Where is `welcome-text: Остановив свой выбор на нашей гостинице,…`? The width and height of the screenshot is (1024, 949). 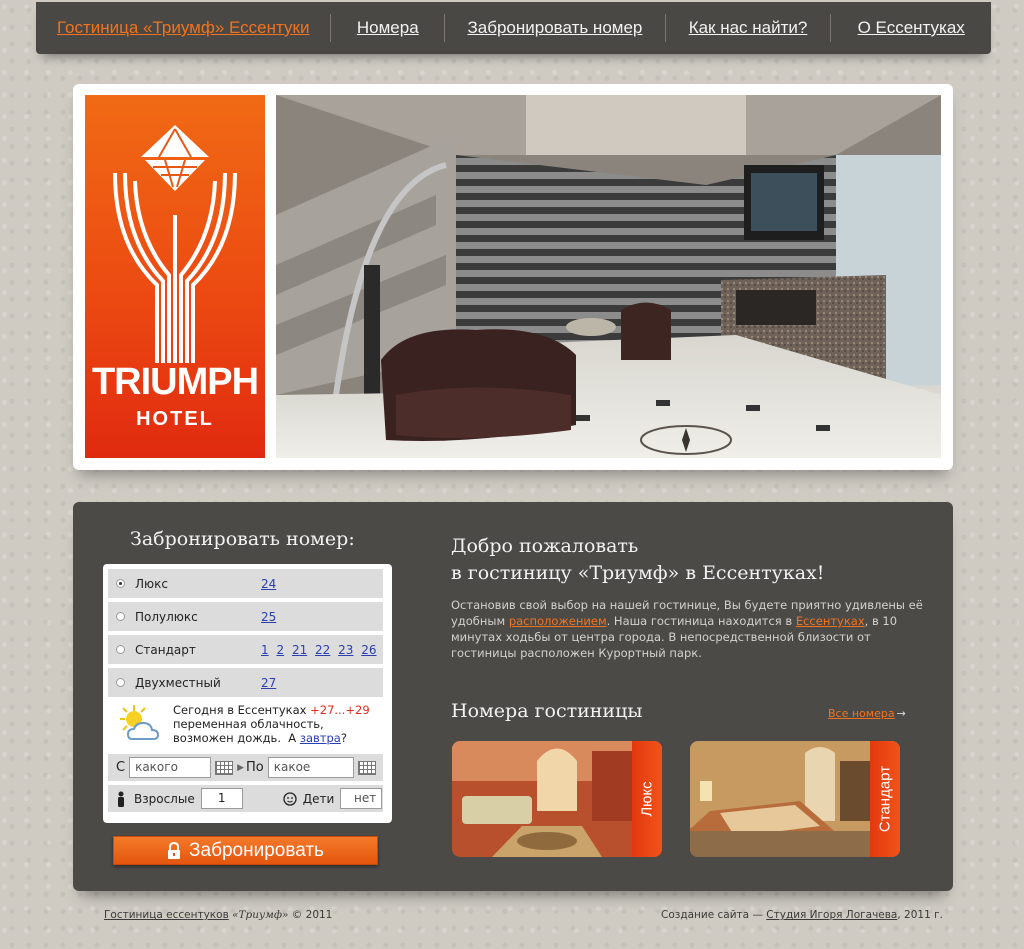
welcome-text: Остановив свой выбор на нашей гостинице,… is located at coordinates (691, 629).